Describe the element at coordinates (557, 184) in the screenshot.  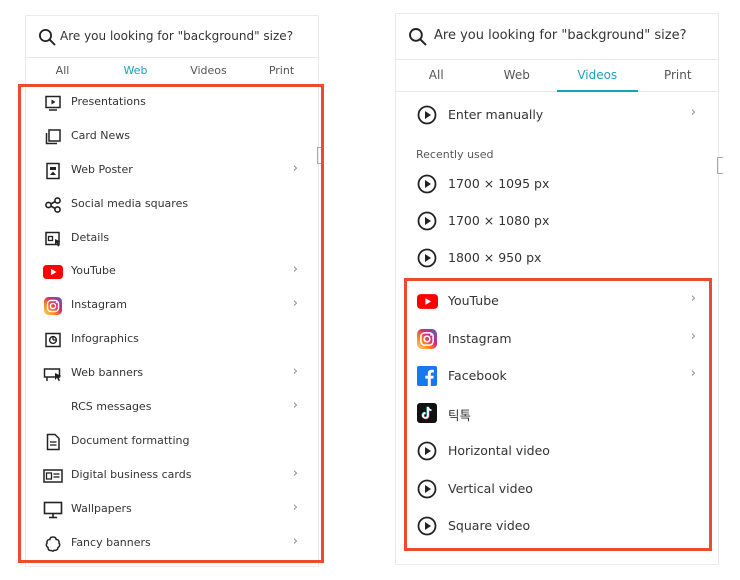
I see `recent-size-item: 1700 × 1095 px` at that location.